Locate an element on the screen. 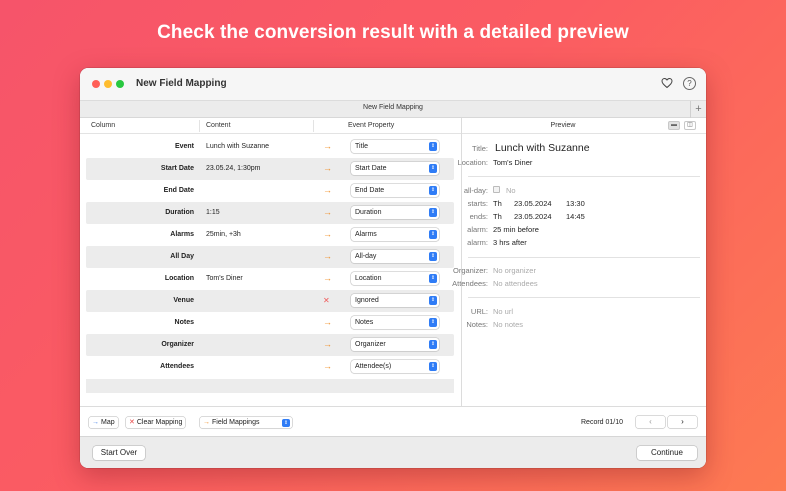 The image size is (786, 491). event-property-select: Organizer ⇕ is located at coordinates (395, 344).